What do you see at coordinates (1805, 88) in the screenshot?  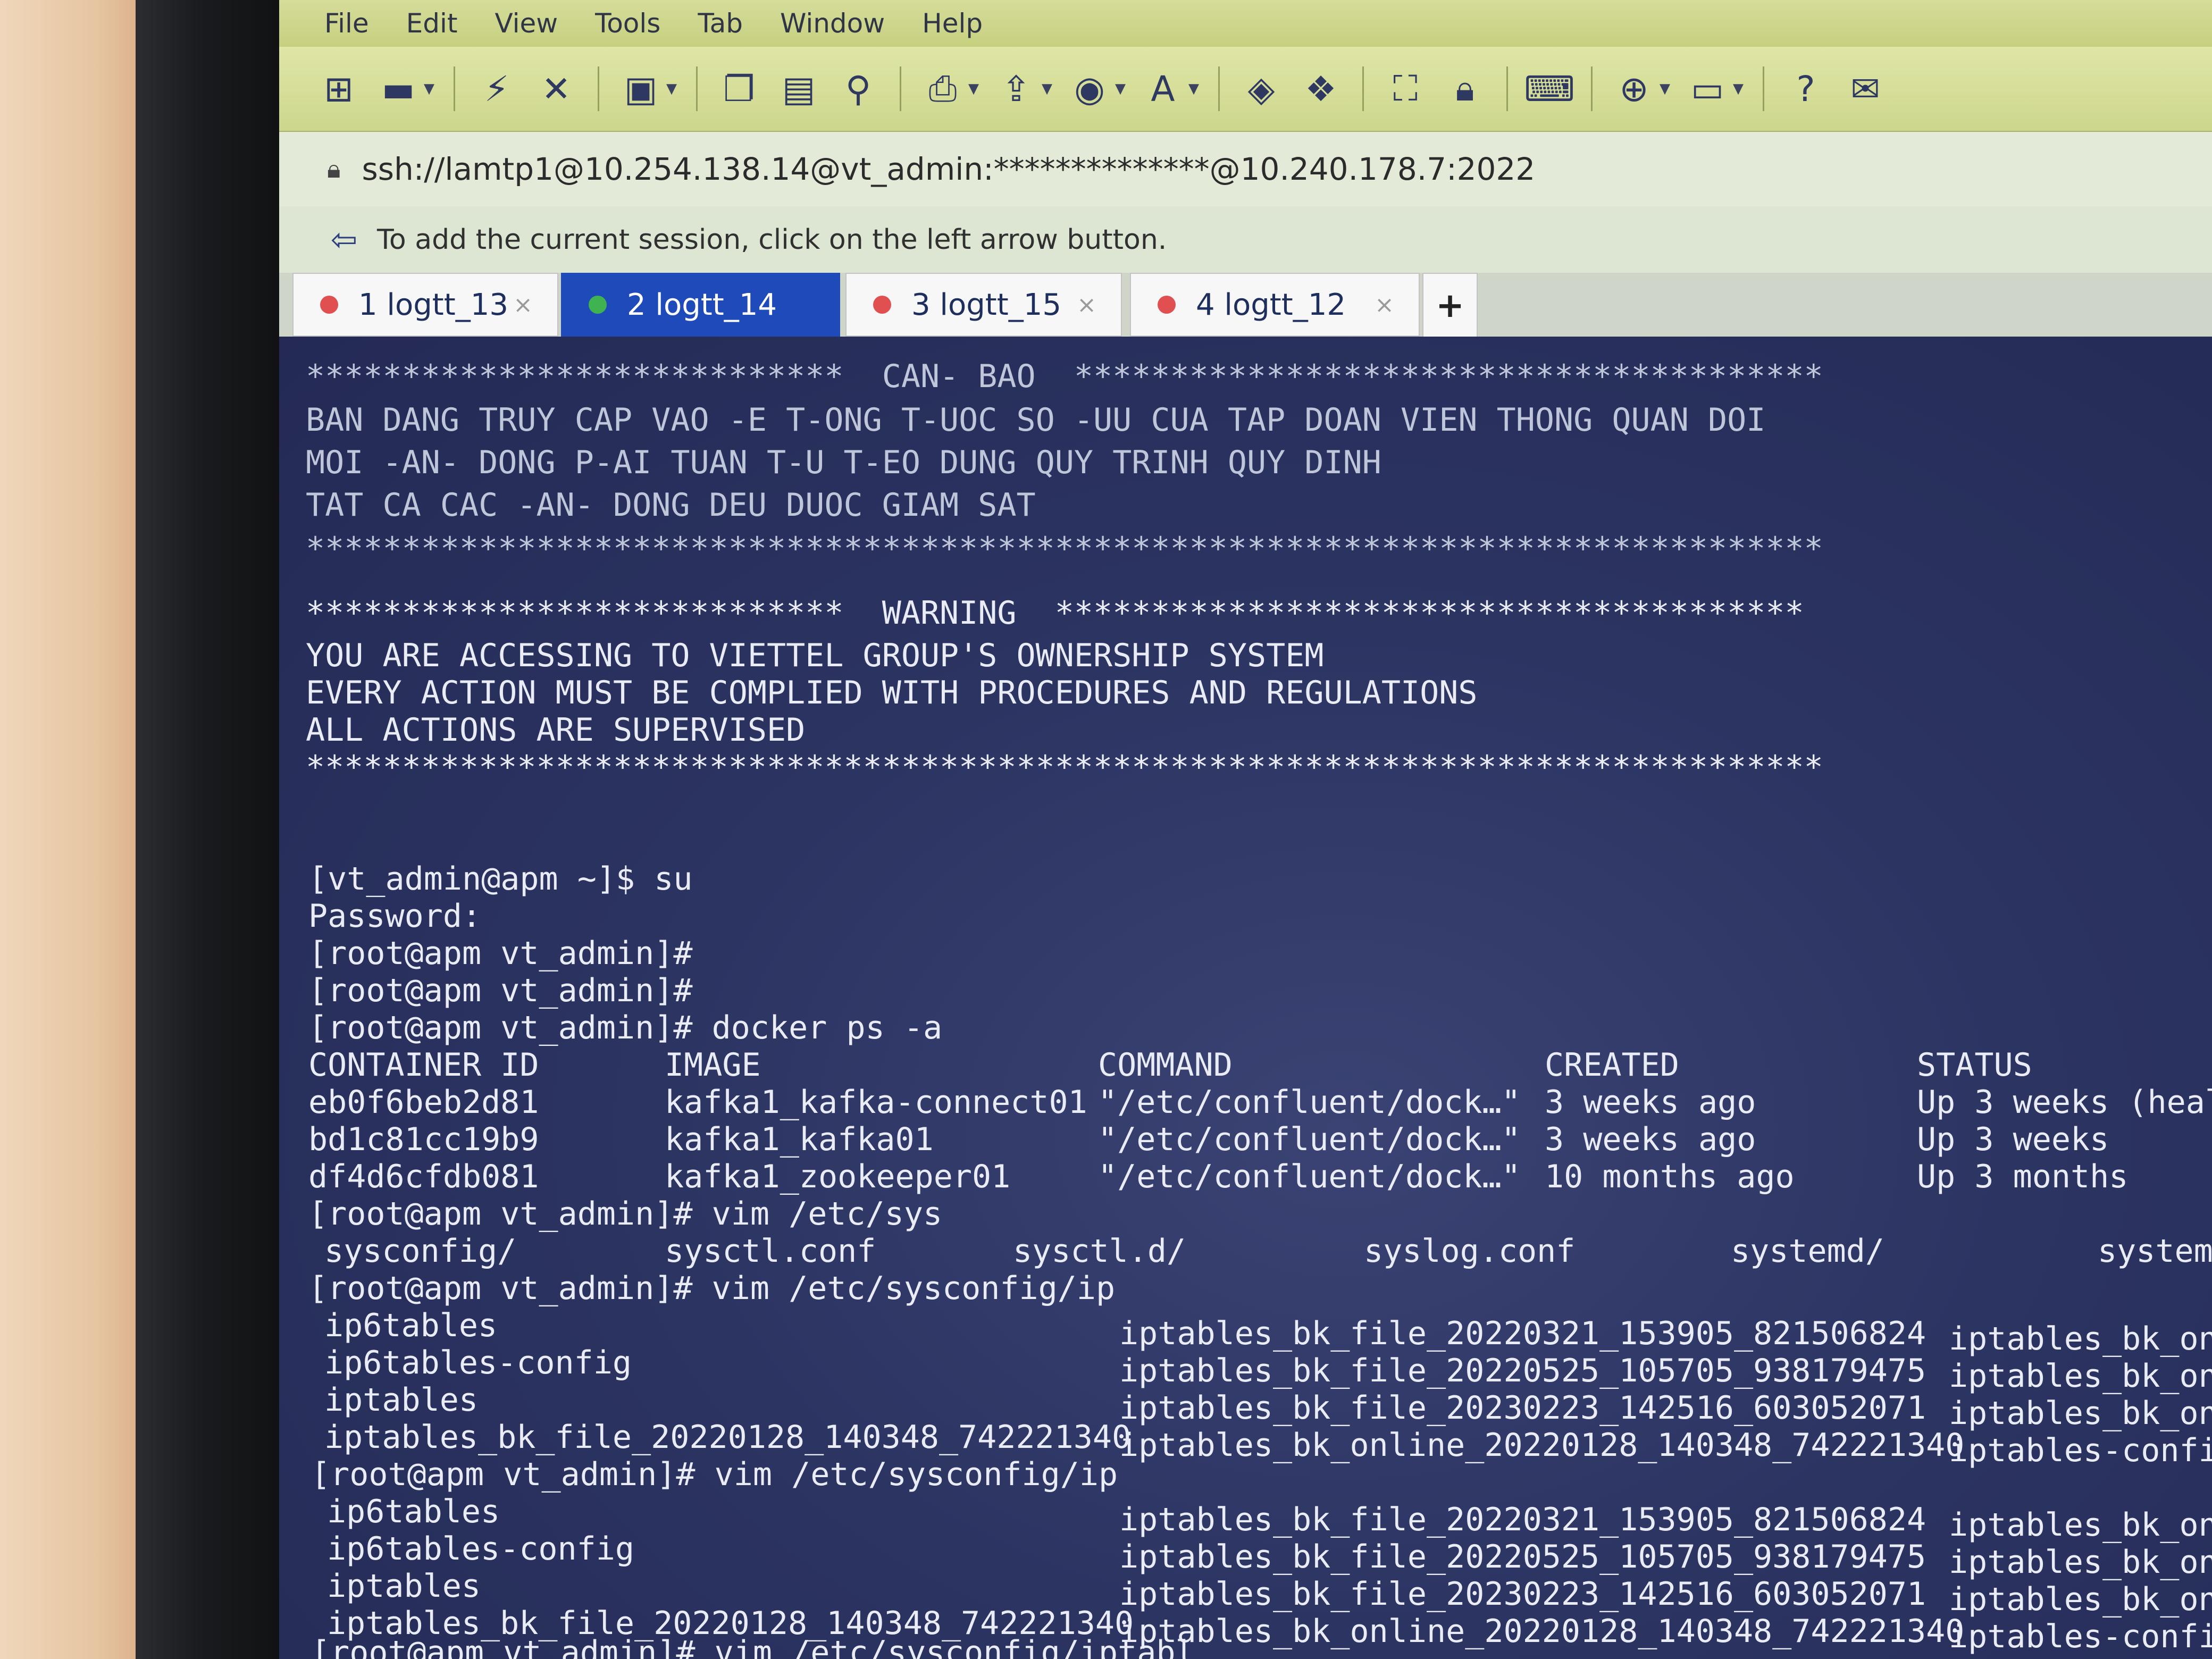 I see `help-icon: ?` at bounding box center [1805, 88].